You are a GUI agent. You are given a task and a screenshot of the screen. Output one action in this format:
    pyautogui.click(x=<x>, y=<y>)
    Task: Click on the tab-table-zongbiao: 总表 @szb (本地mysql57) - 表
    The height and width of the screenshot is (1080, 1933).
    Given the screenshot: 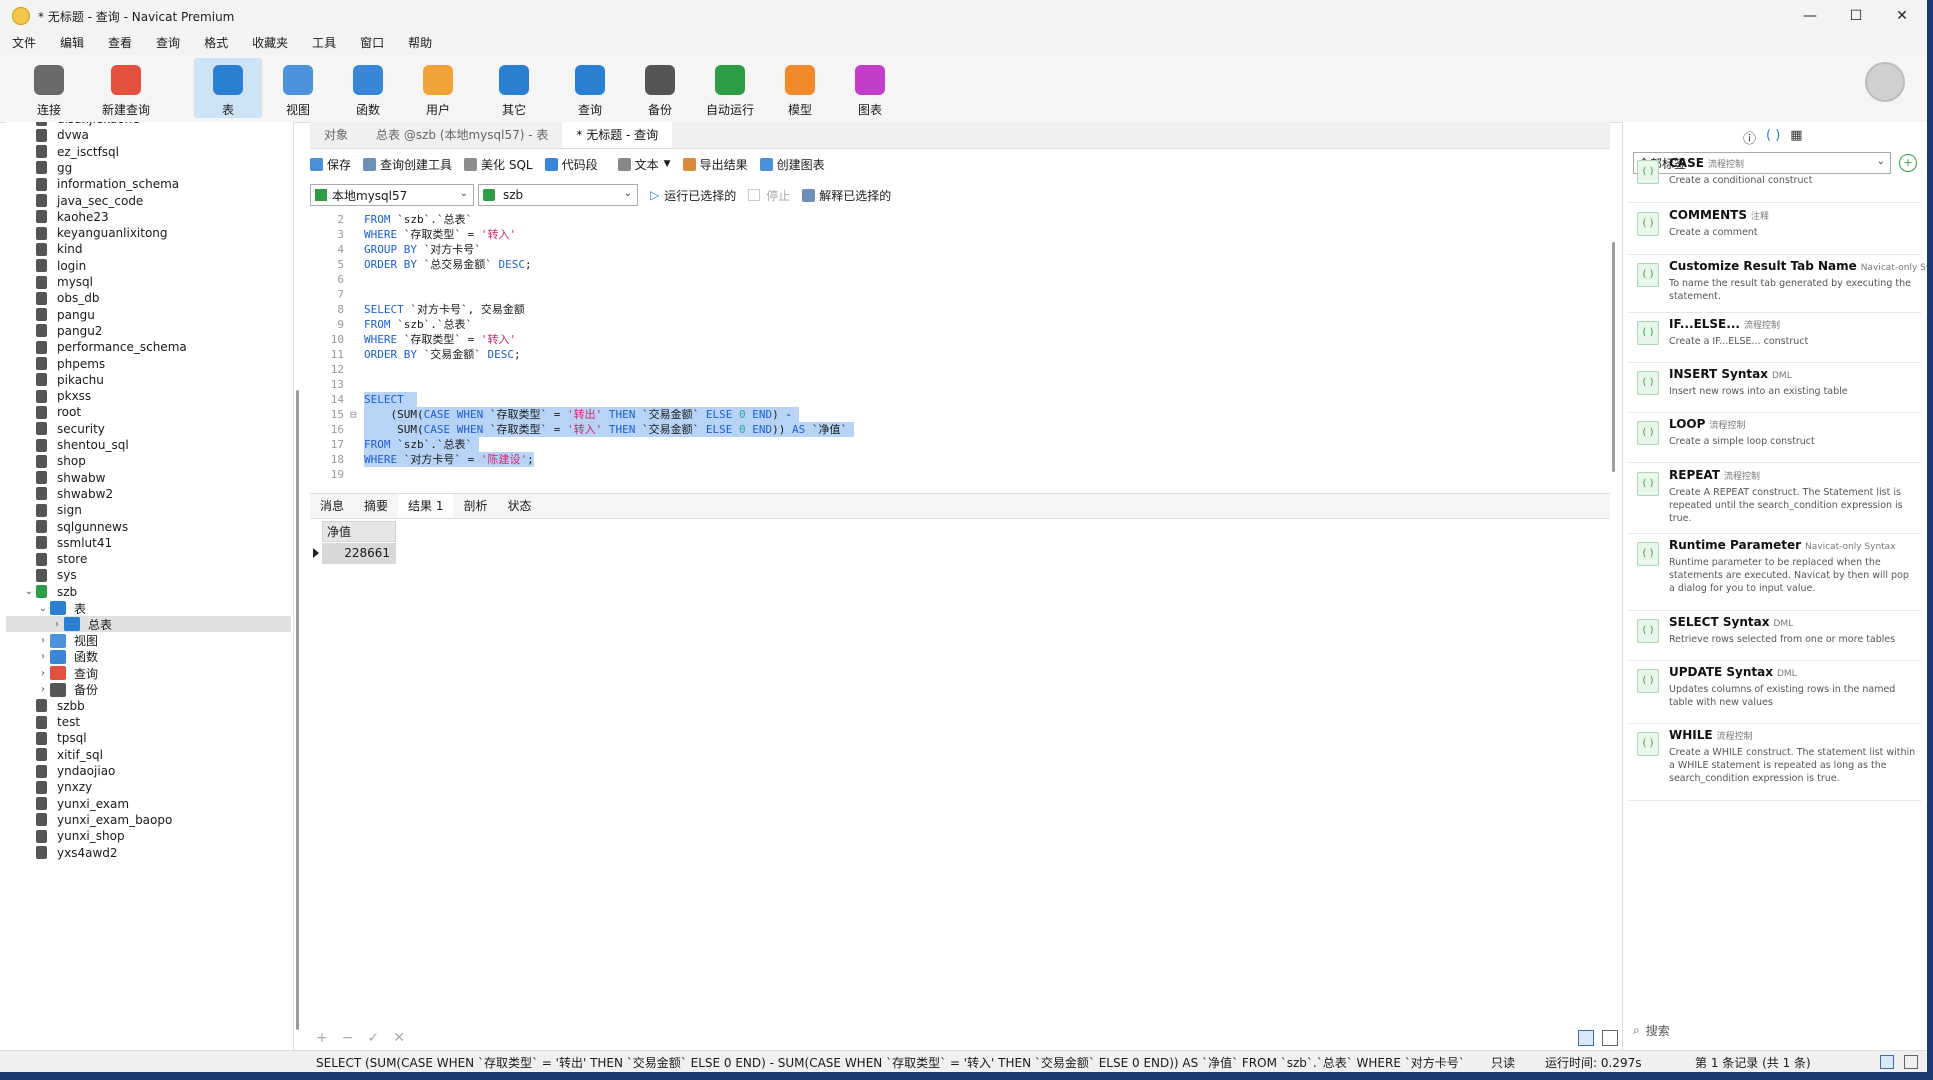 What is the action you would take?
    pyautogui.click(x=462, y=135)
    